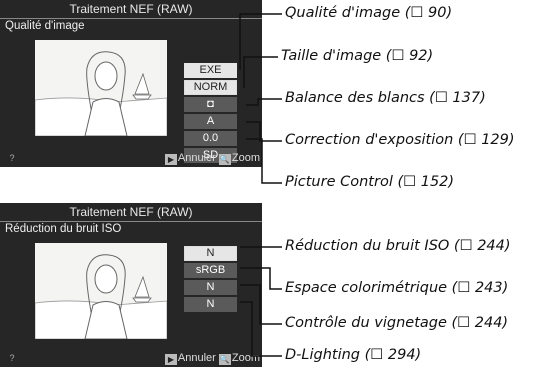 The height and width of the screenshot is (367, 534). Describe the element at coordinates (357, 56) in the screenshot. I see `callout-image-size: Taille d'image (☐ 92)` at that location.